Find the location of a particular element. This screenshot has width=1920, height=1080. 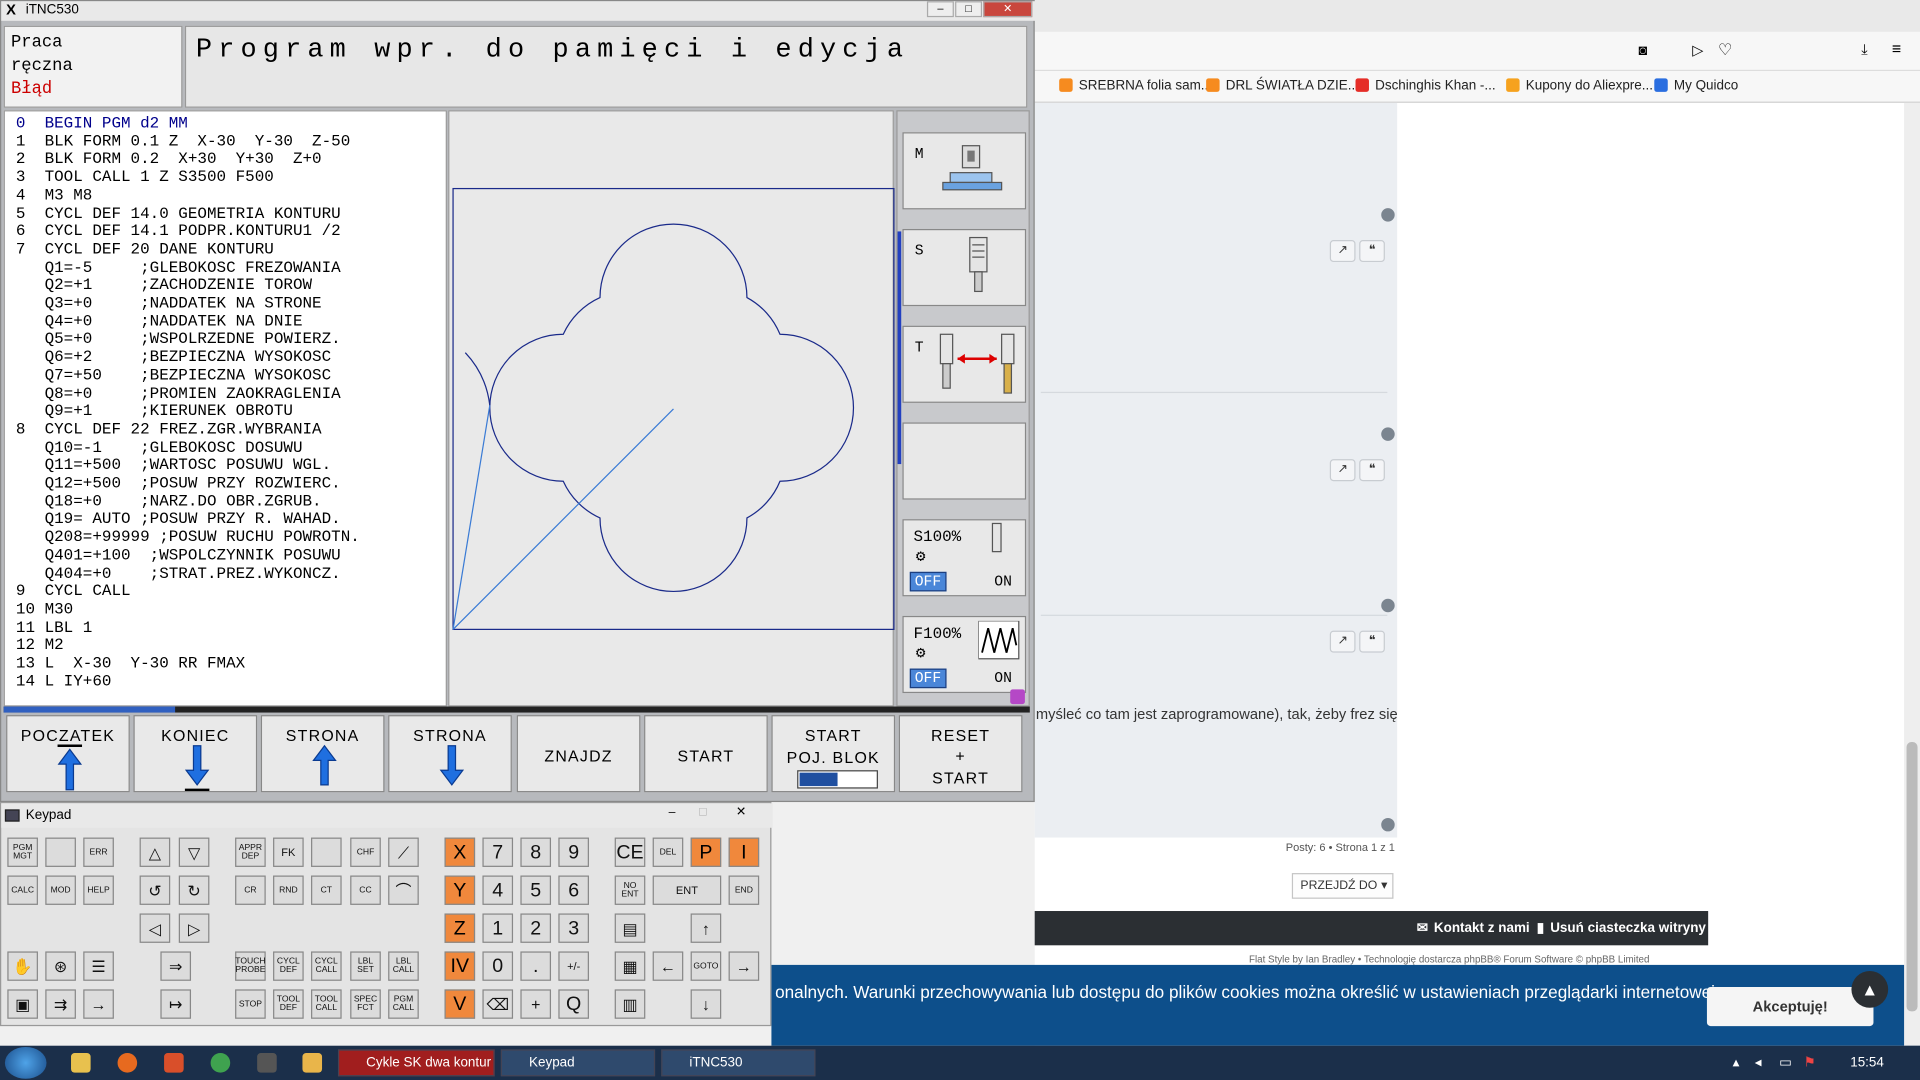

program-line: Q1=-5 ;GLEBOKOSC FREZOWANIA is located at coordinates (231, 267).